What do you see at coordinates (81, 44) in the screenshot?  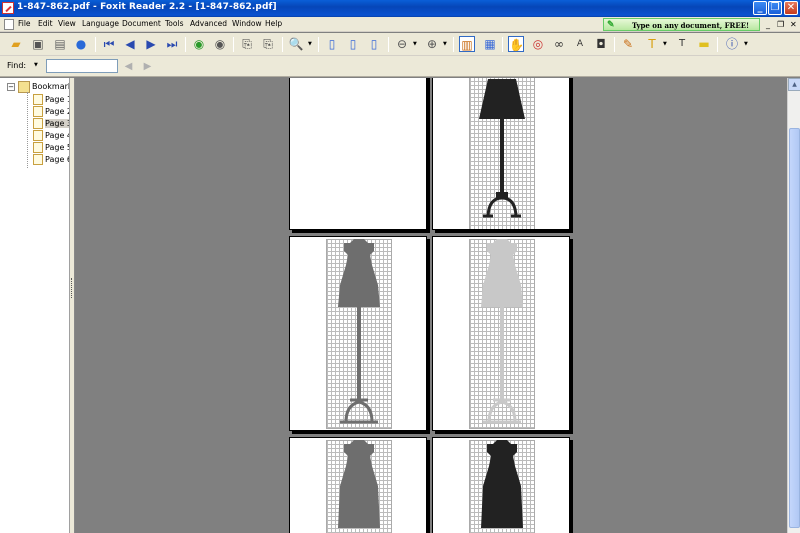 I see `email-icon: ●` at bounding box center [81, 44].